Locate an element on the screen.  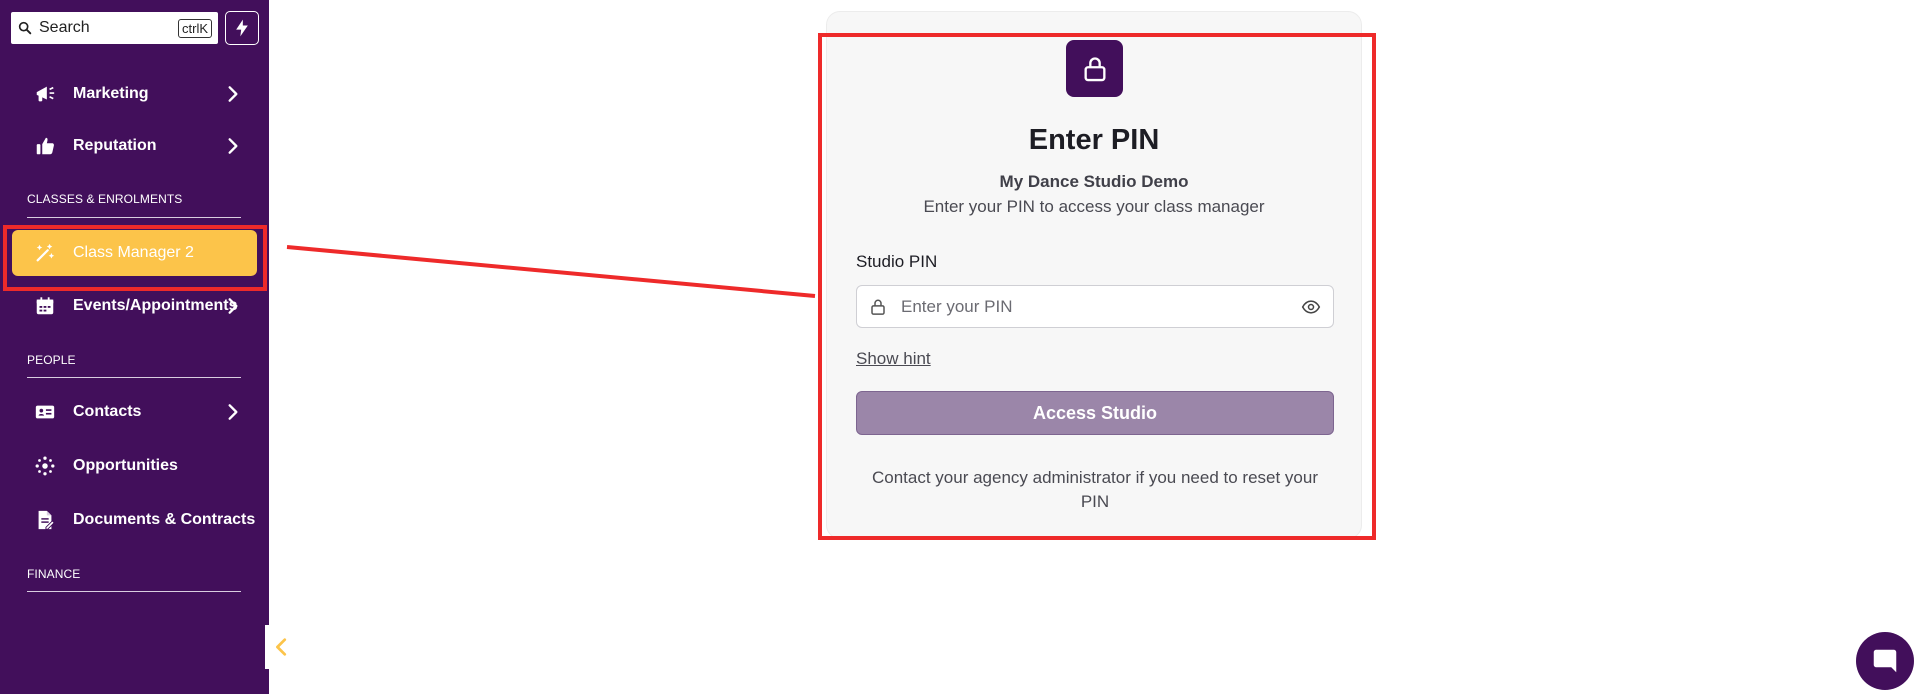
section-title-classes: CLASSES & ENROLMENTS is located at coordinates (105, 199).